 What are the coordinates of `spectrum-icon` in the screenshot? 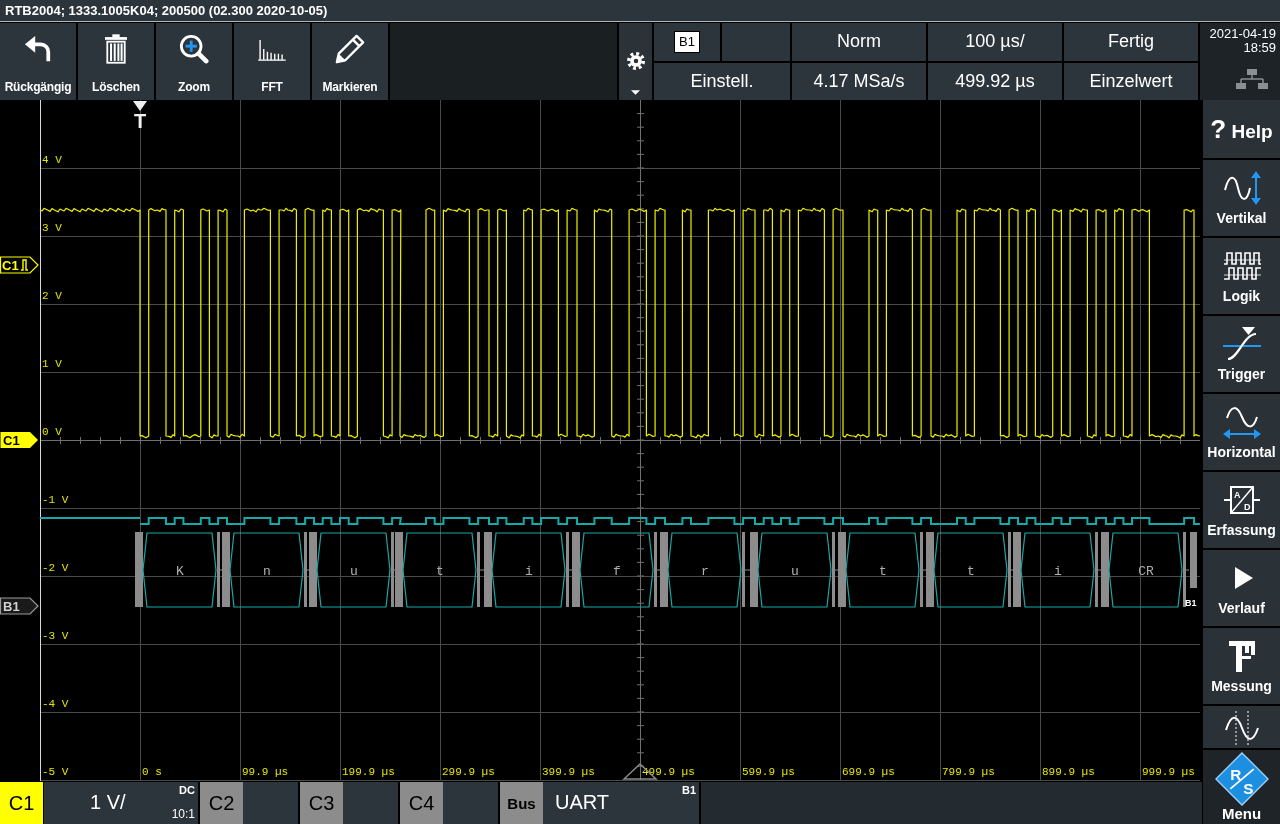 It's located at (272, 50).